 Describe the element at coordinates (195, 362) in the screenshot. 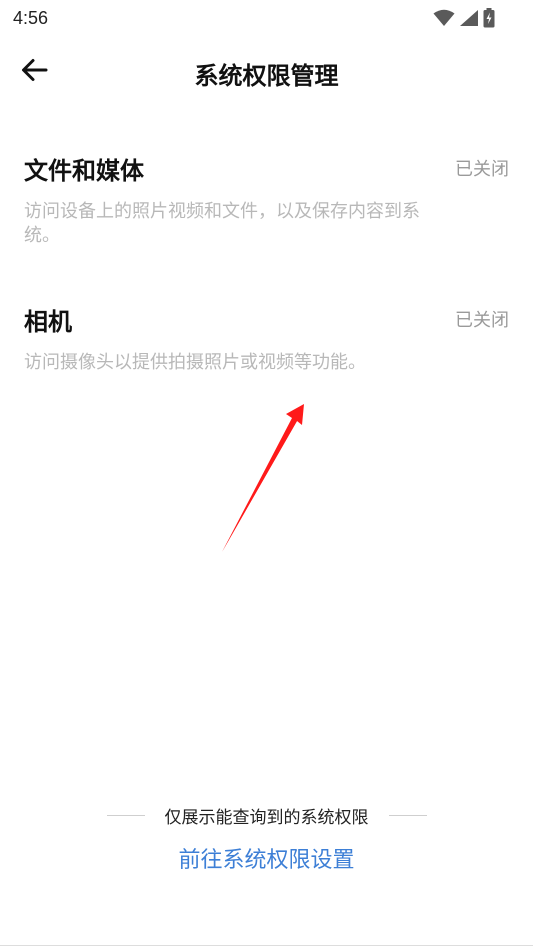

I see `permission-description: 访问摄像头以提供拍摄照片或视频等功能。` at that location.